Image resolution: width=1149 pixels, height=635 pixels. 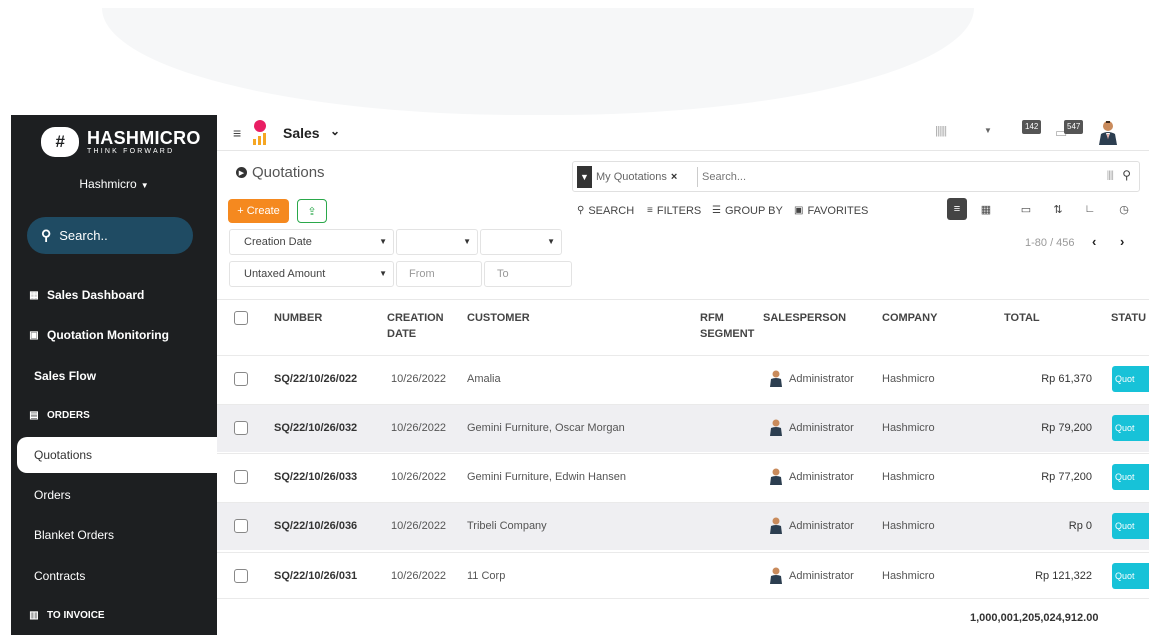 What do you see at coordinates (237, 133) in the screenshot?
I see `hamburger-menu-icon: ≡` at bounding box center [237, 133].